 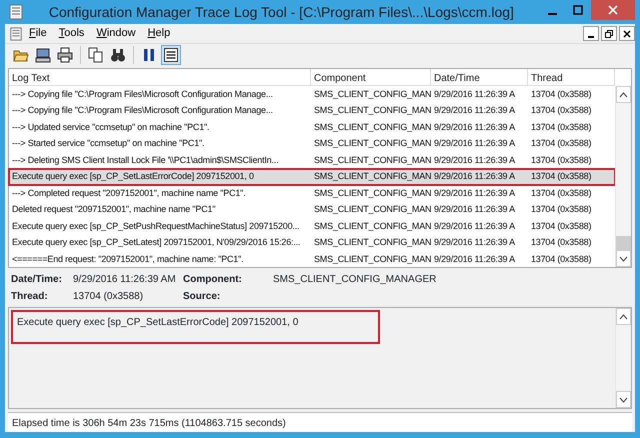 I want to click on field-value: SMS_CLIENT_CONFIG_MANAGER, so click(x=355, y=280).